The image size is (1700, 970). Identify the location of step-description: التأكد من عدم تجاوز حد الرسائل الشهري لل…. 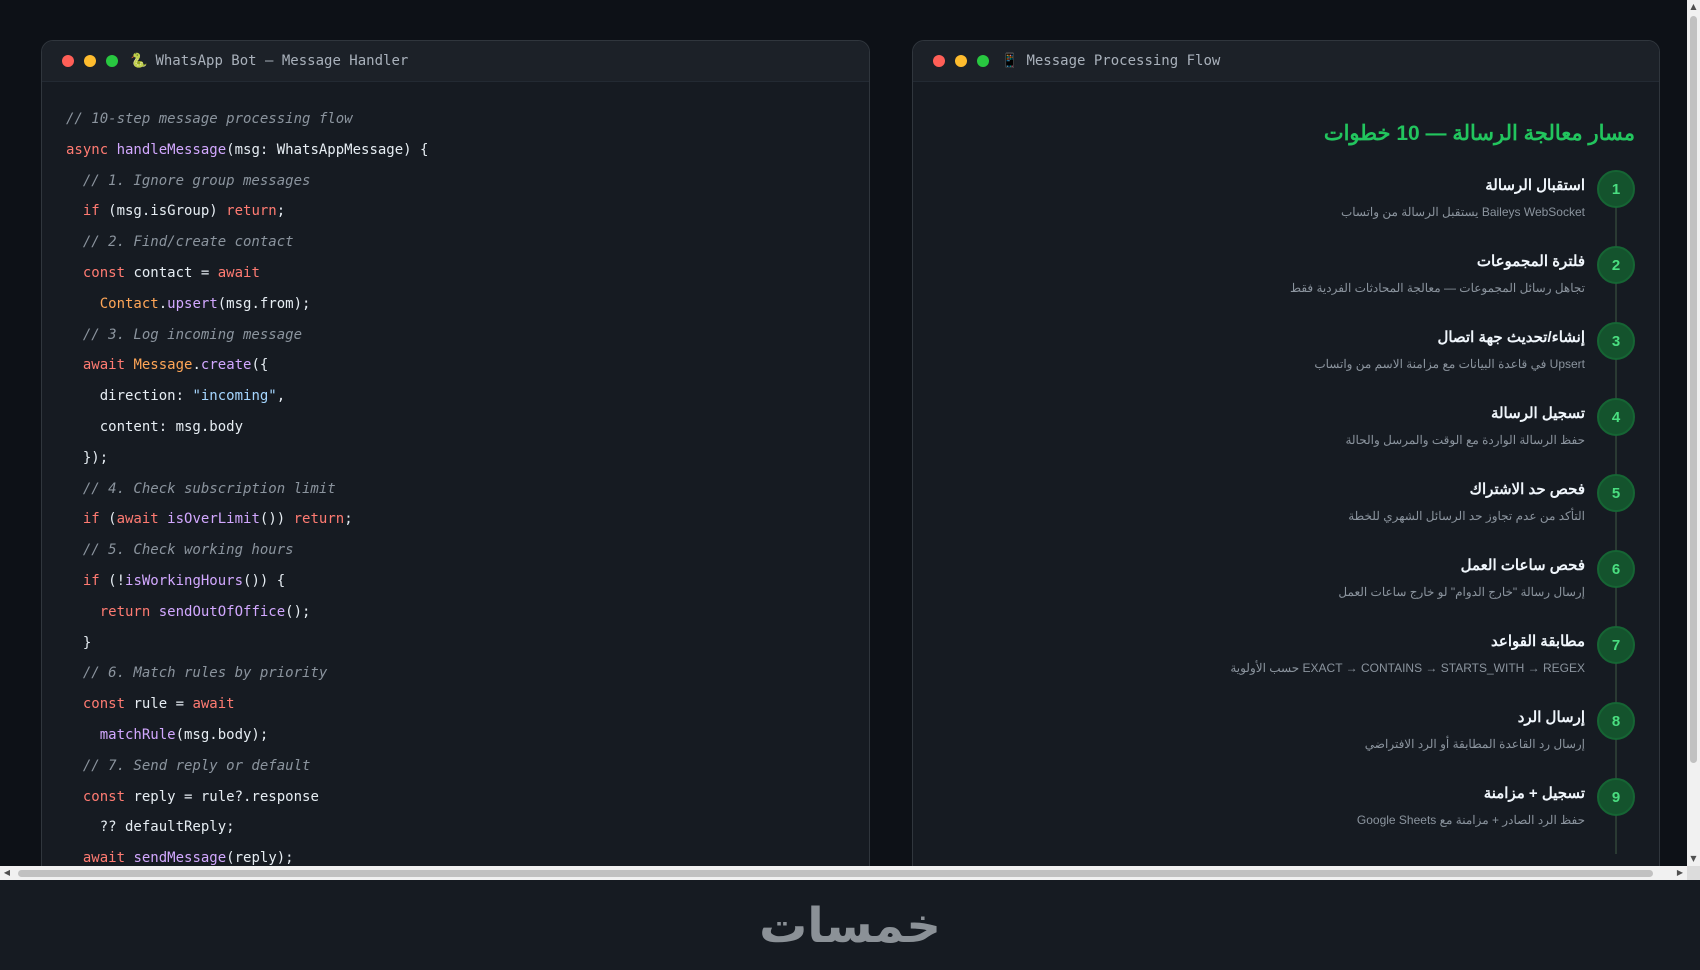
(1466, 516).